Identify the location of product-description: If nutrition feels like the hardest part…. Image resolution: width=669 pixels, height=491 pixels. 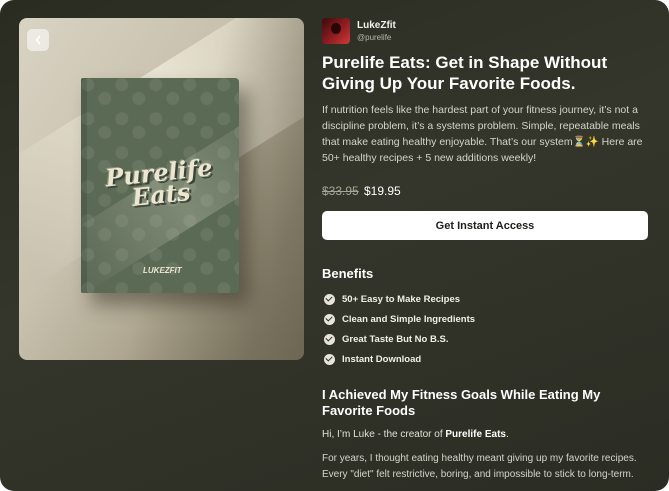
(482, 134).